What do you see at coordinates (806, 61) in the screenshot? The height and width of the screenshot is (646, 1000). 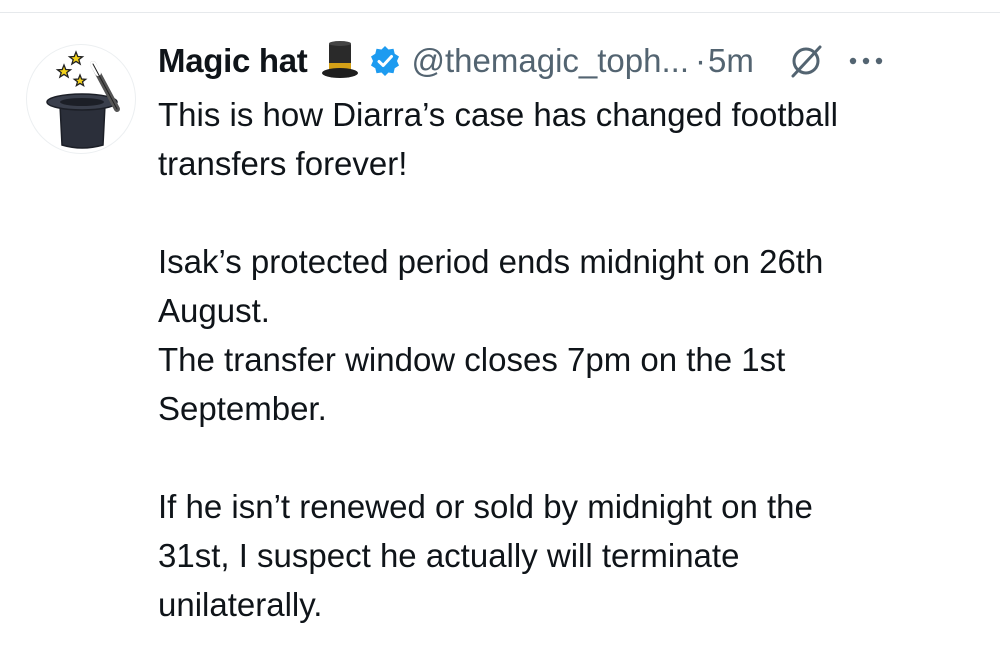 I see `grok-icon` at bounding box center [806, 61].